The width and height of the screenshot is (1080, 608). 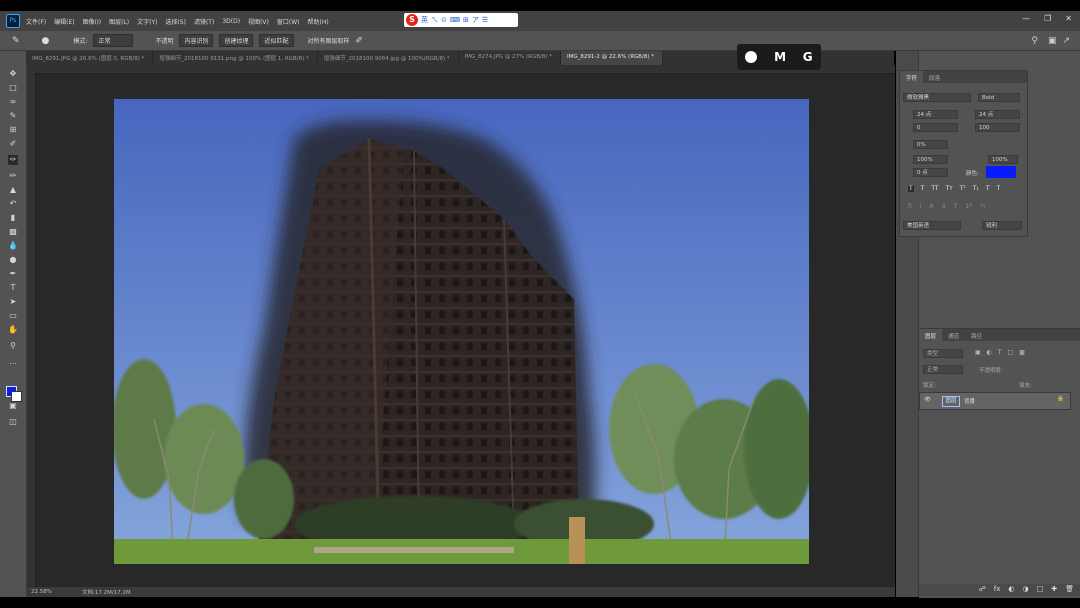 What do you see at coordinates (510, 58) in the screenshot?
I see `doc-tab: IMG_8274.JPG @ 27% (RGB/8) *` at bounding box center [510, 58].